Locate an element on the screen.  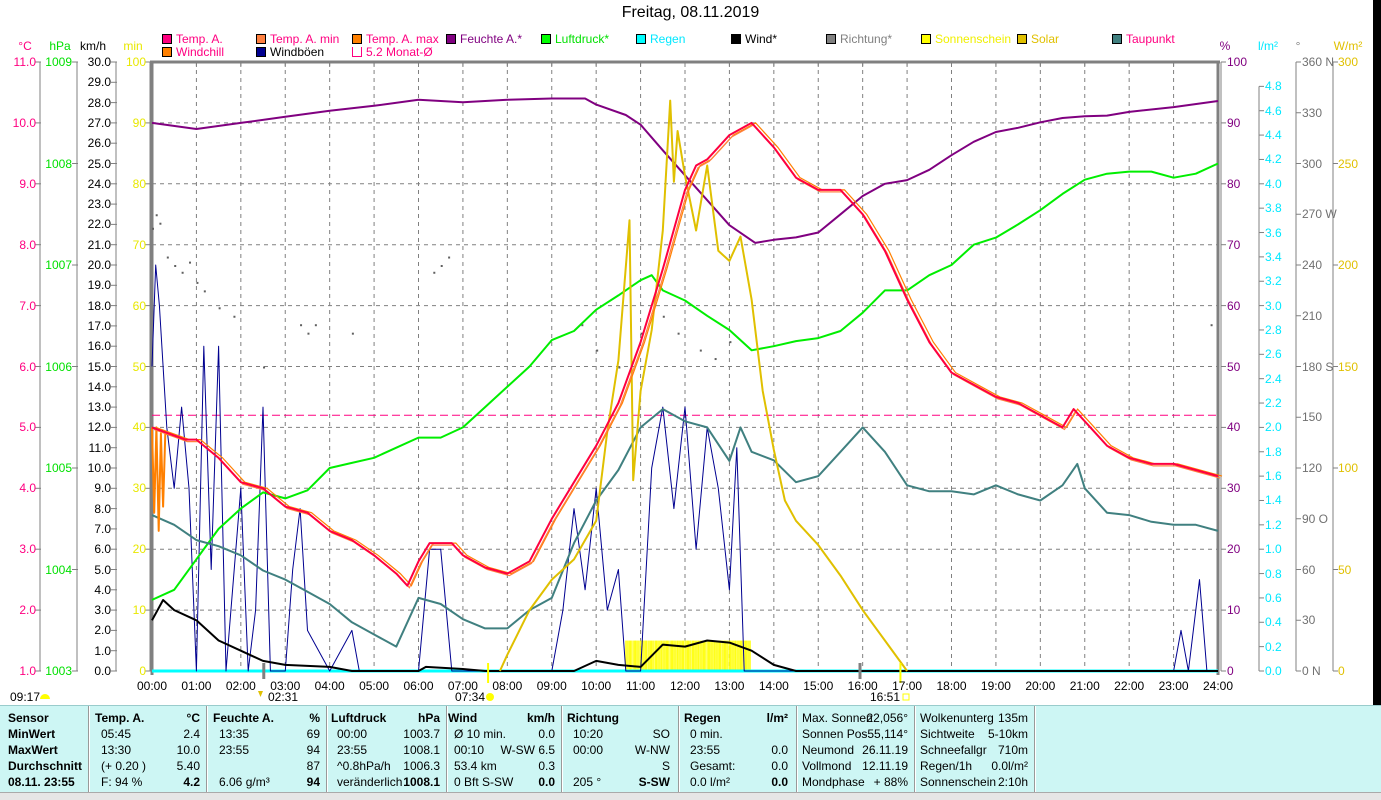
panel-row: Mondphase + 88% is located at coordinates (855, 782).